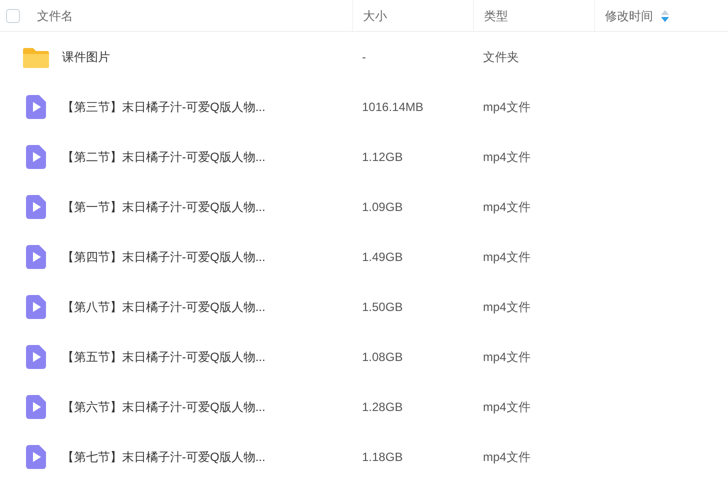 Image resolution: width=728 pixels, height=495 pixels. What do you see at coordinates (382, 207) in the screenshot?
I see `file-size: 1.09GB` at bounding box center [382, 207].